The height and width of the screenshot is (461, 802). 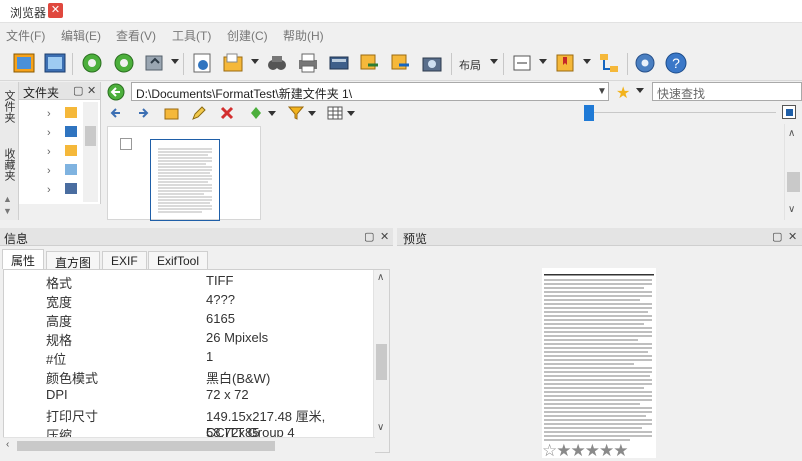 What do you see at coordinates (335, 113) in the screenshot?
I see `view-mode-icon` at bounding box center [335, 113].